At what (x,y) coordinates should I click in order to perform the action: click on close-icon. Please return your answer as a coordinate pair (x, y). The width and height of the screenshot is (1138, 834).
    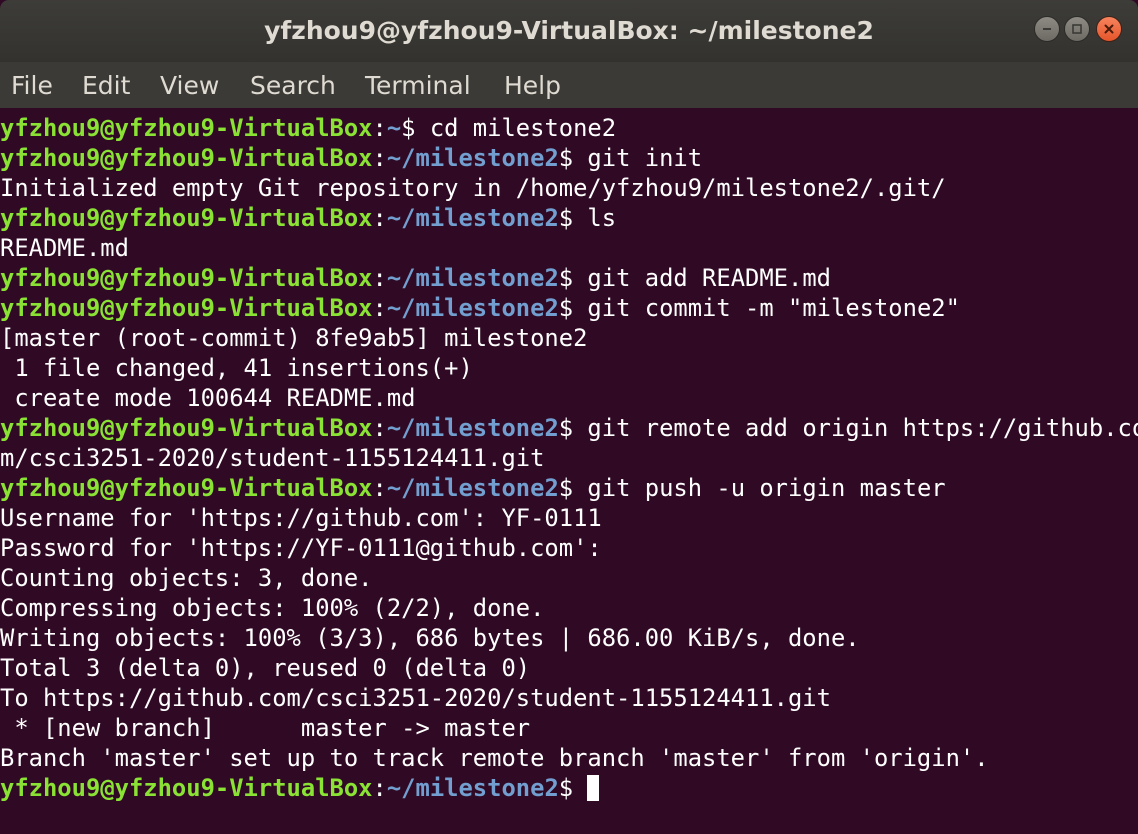
    Looking at the image, I should click on (1109, 29).